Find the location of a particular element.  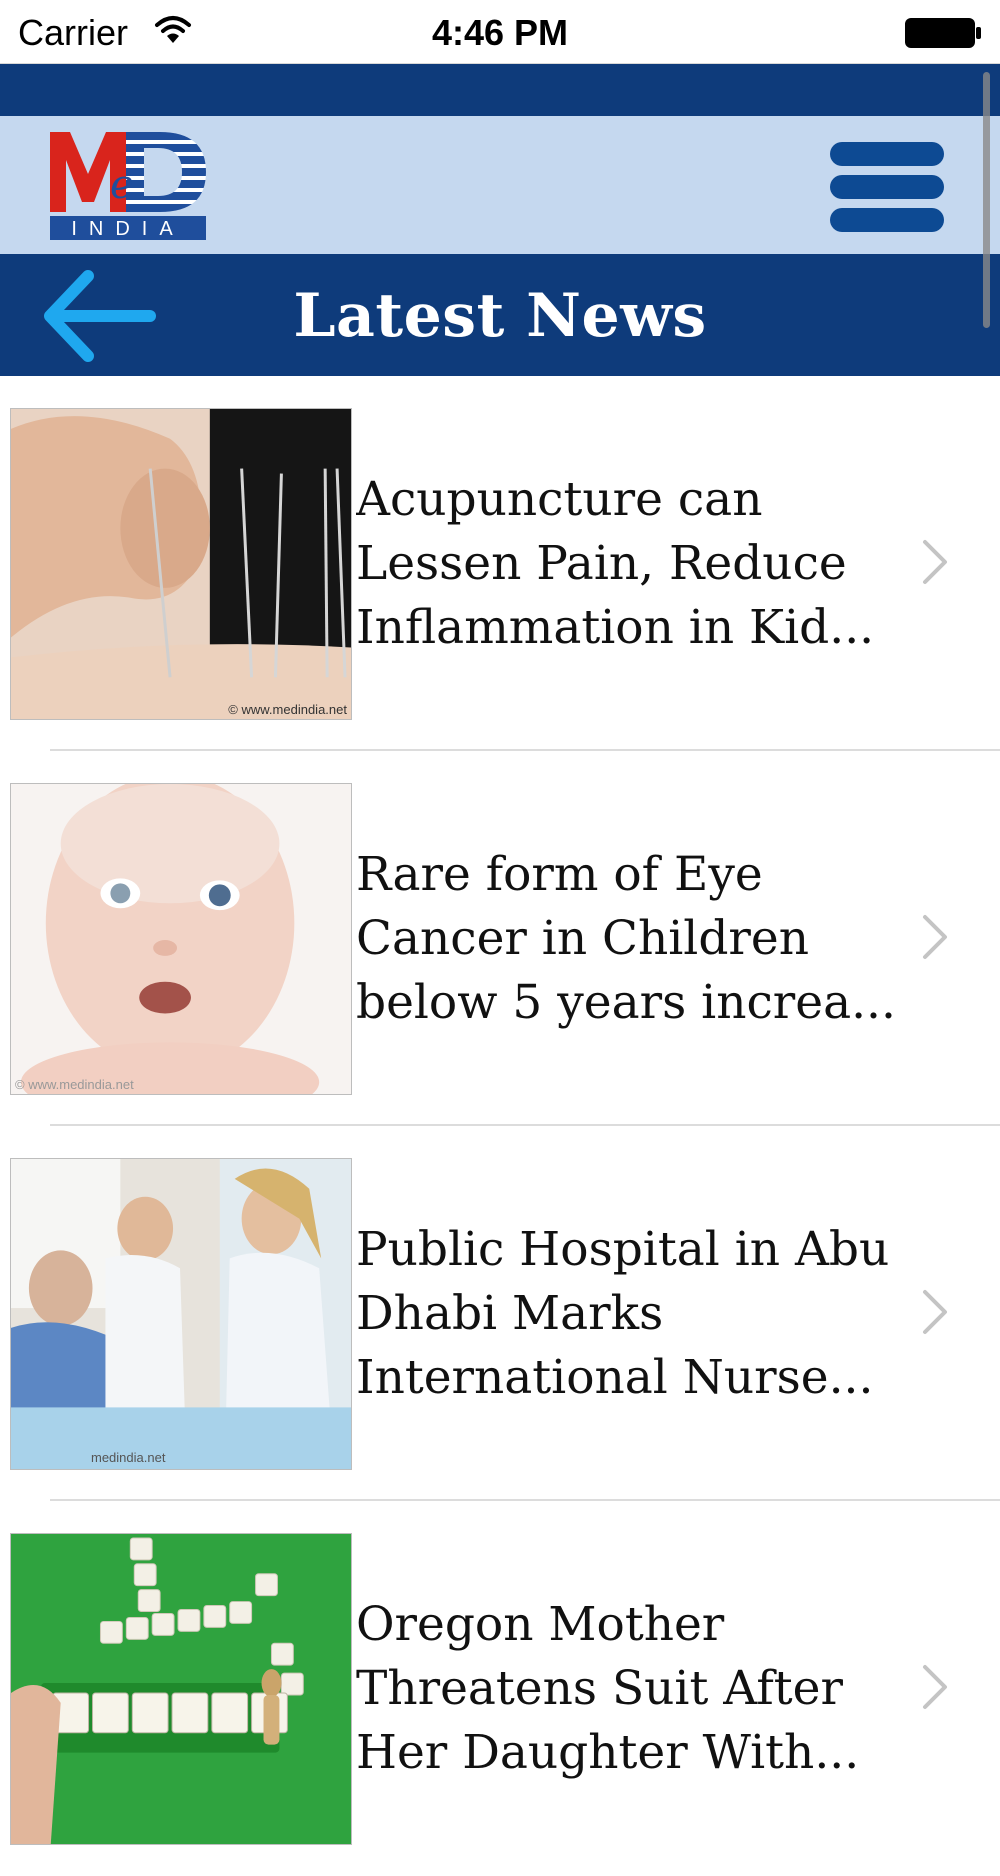

acupuncture-photo: © www.medindia.net is located at coordinates (181, 564).